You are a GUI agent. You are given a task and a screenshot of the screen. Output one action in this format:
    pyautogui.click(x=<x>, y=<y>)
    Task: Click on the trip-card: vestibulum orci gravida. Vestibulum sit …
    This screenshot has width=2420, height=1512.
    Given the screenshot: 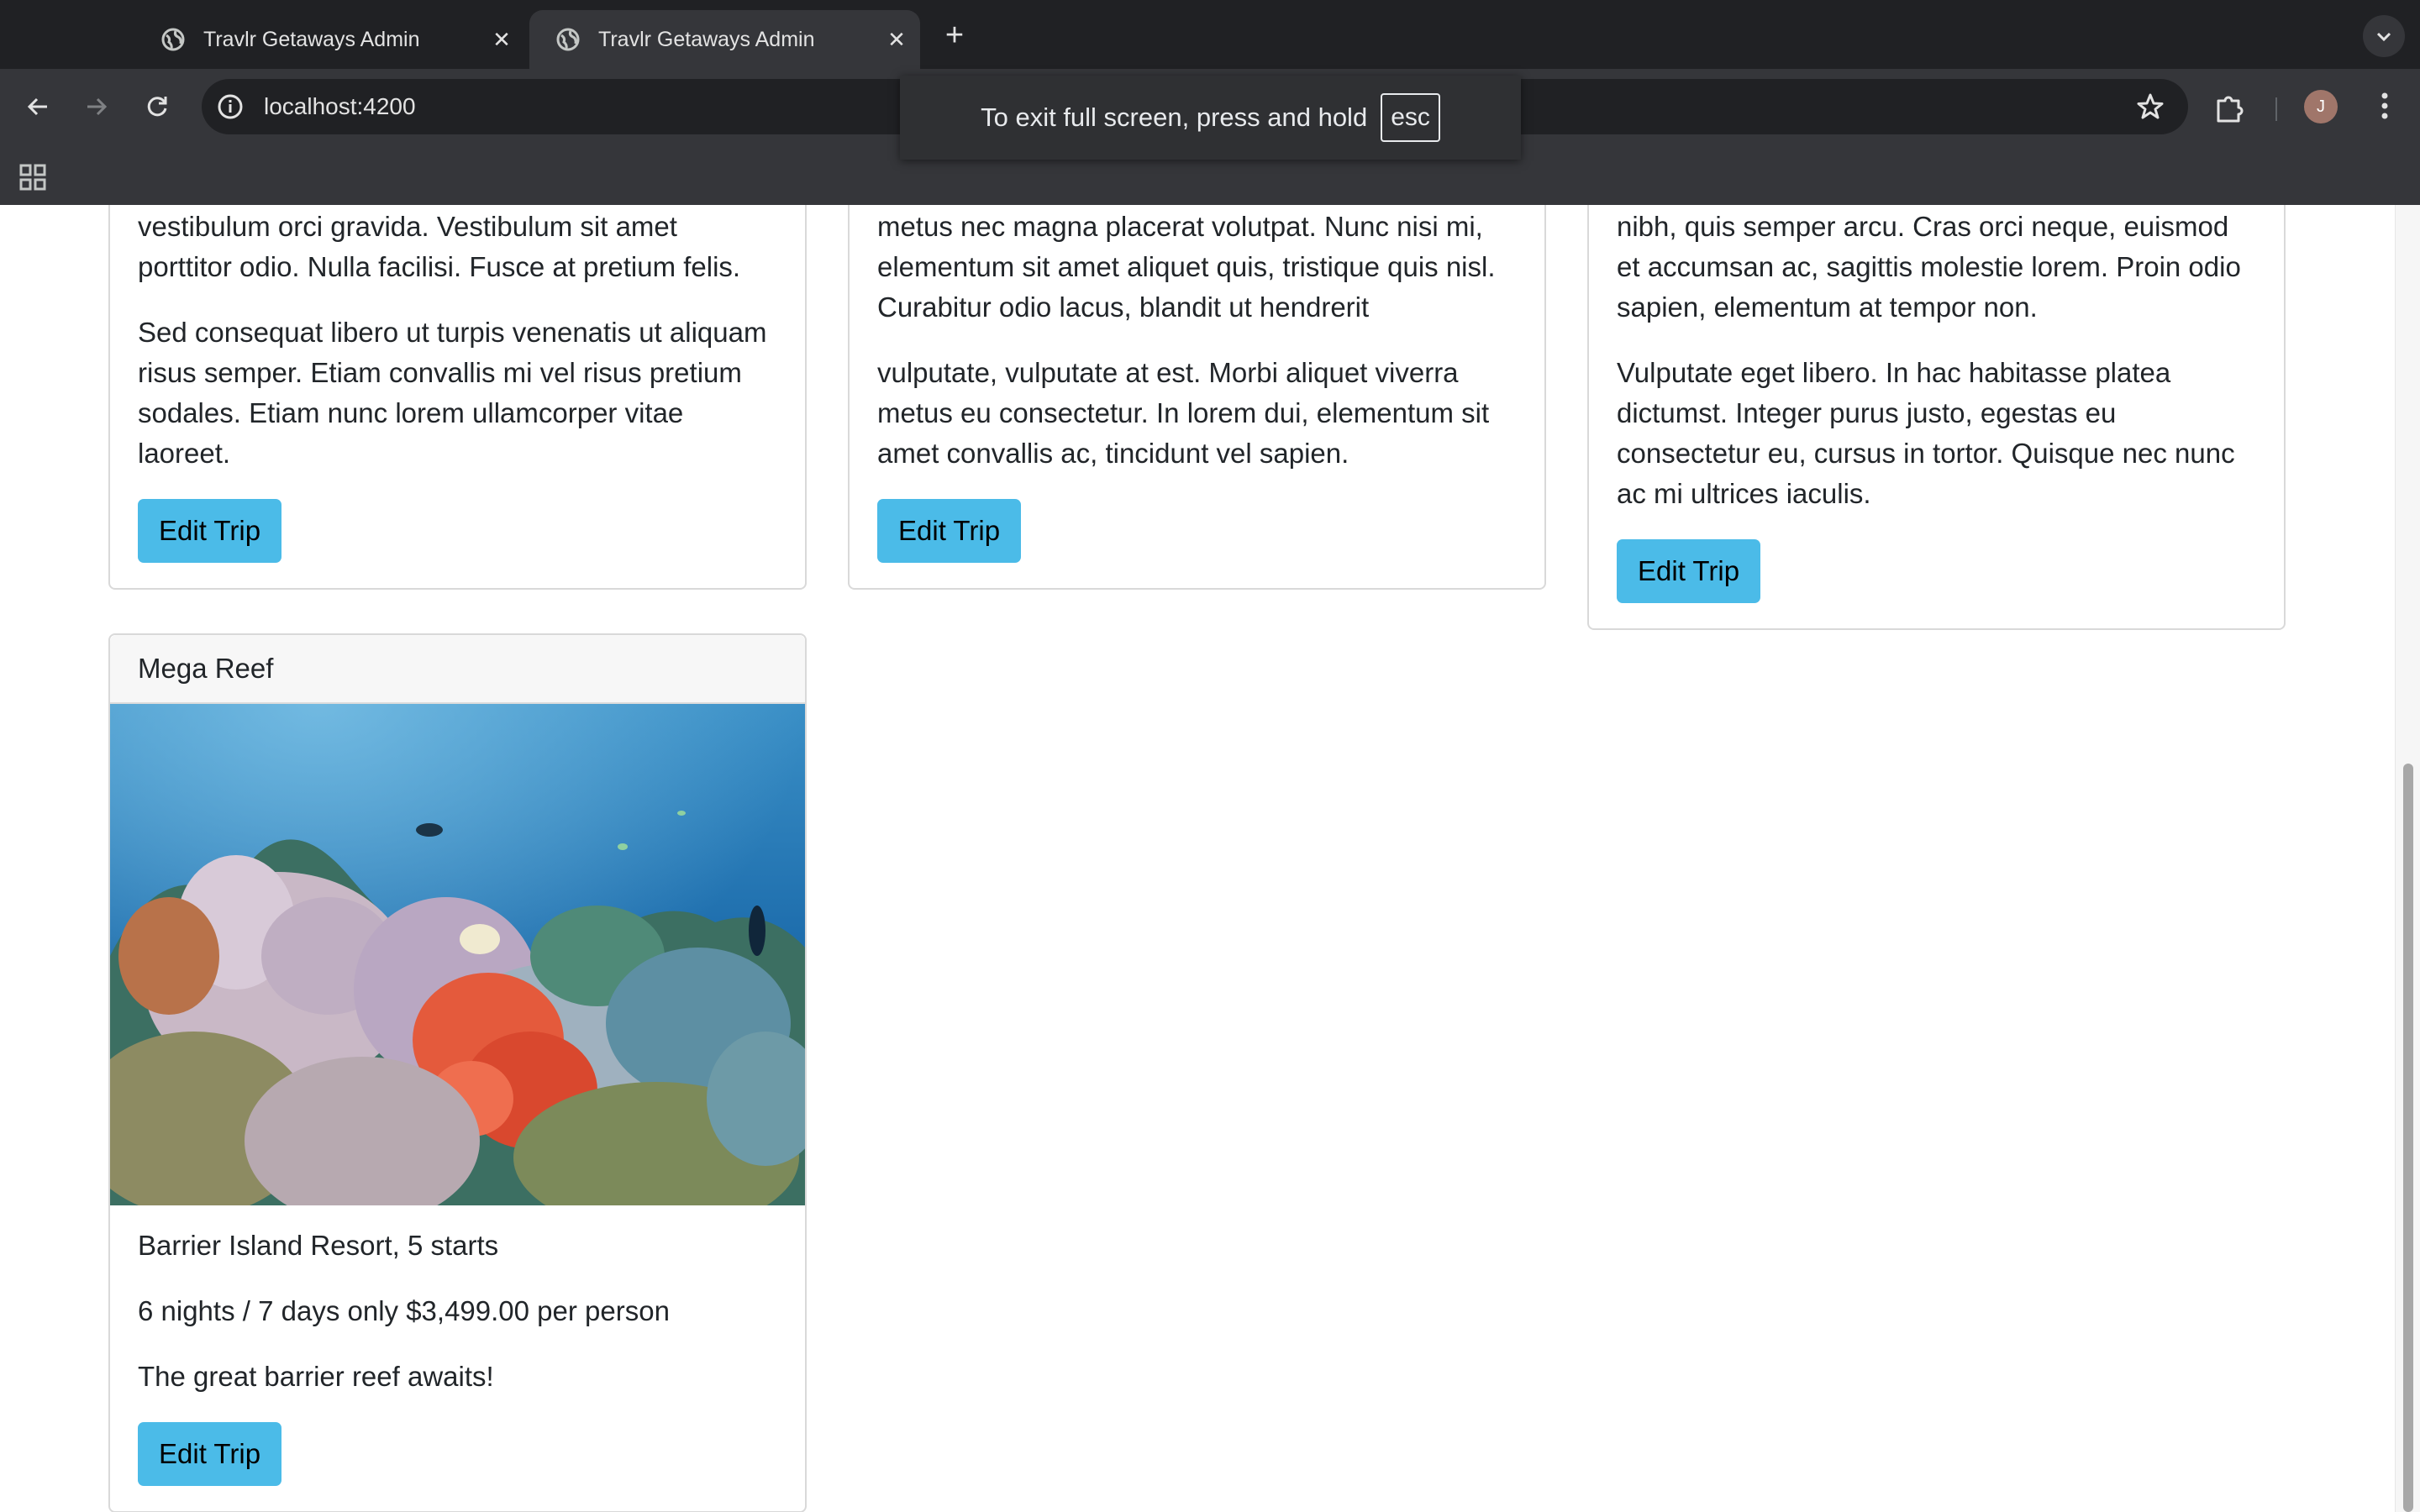 What is the action you would take?
    pyautogui.click(x=457, y=397)
    